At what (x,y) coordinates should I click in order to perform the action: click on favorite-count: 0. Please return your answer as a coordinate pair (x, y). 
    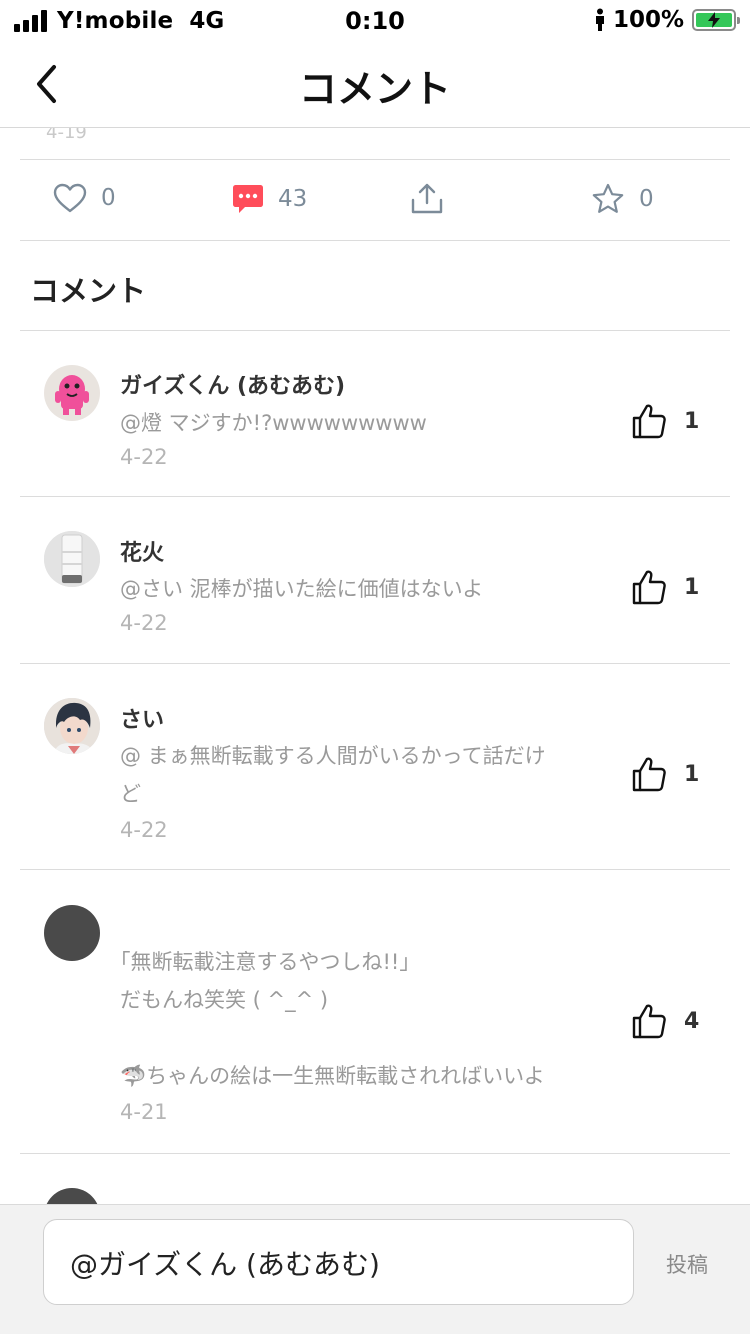
    Looking at the image, I should click on (646, 199).